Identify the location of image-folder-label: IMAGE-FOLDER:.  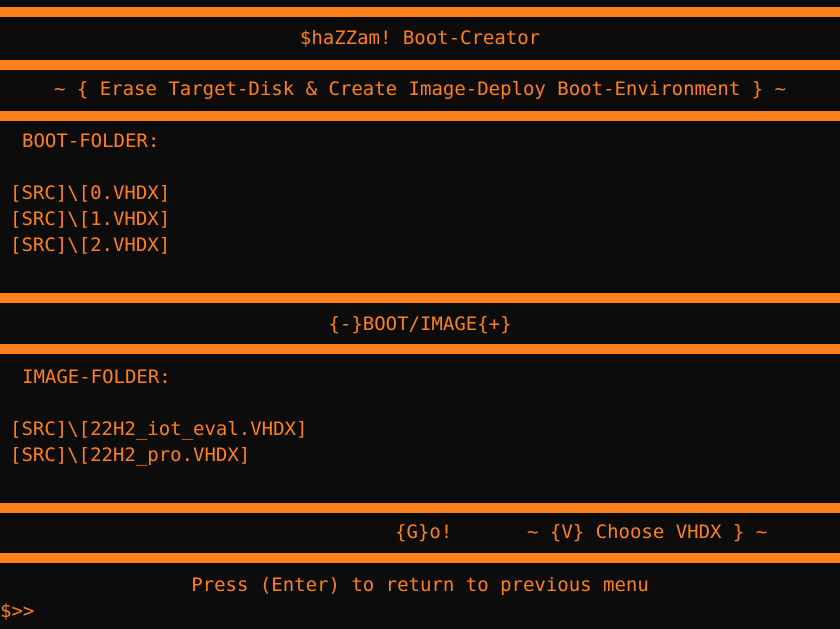
(96, 377).